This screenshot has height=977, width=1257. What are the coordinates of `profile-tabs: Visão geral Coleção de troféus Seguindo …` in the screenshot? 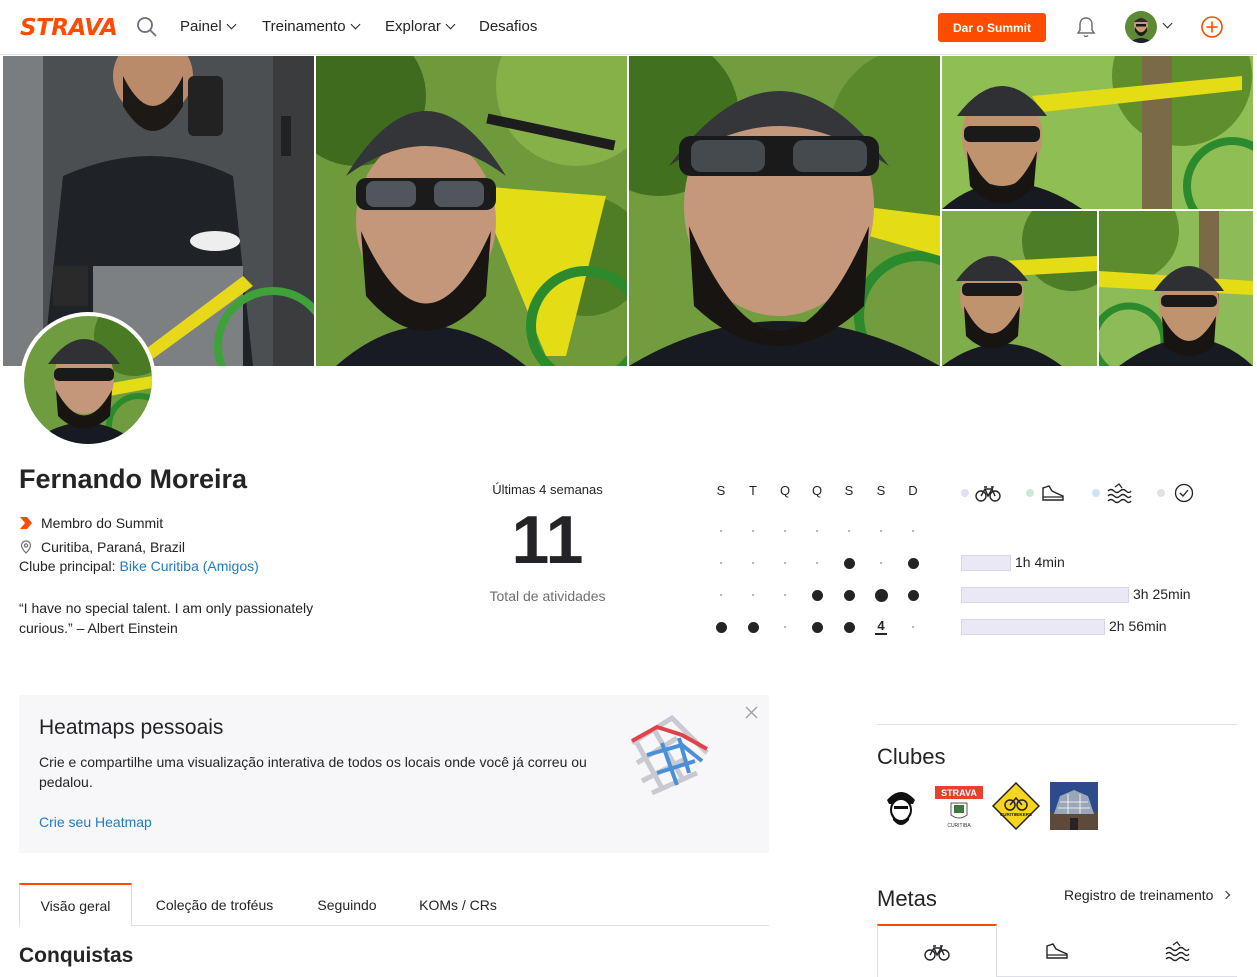 It's located at (394, 905).